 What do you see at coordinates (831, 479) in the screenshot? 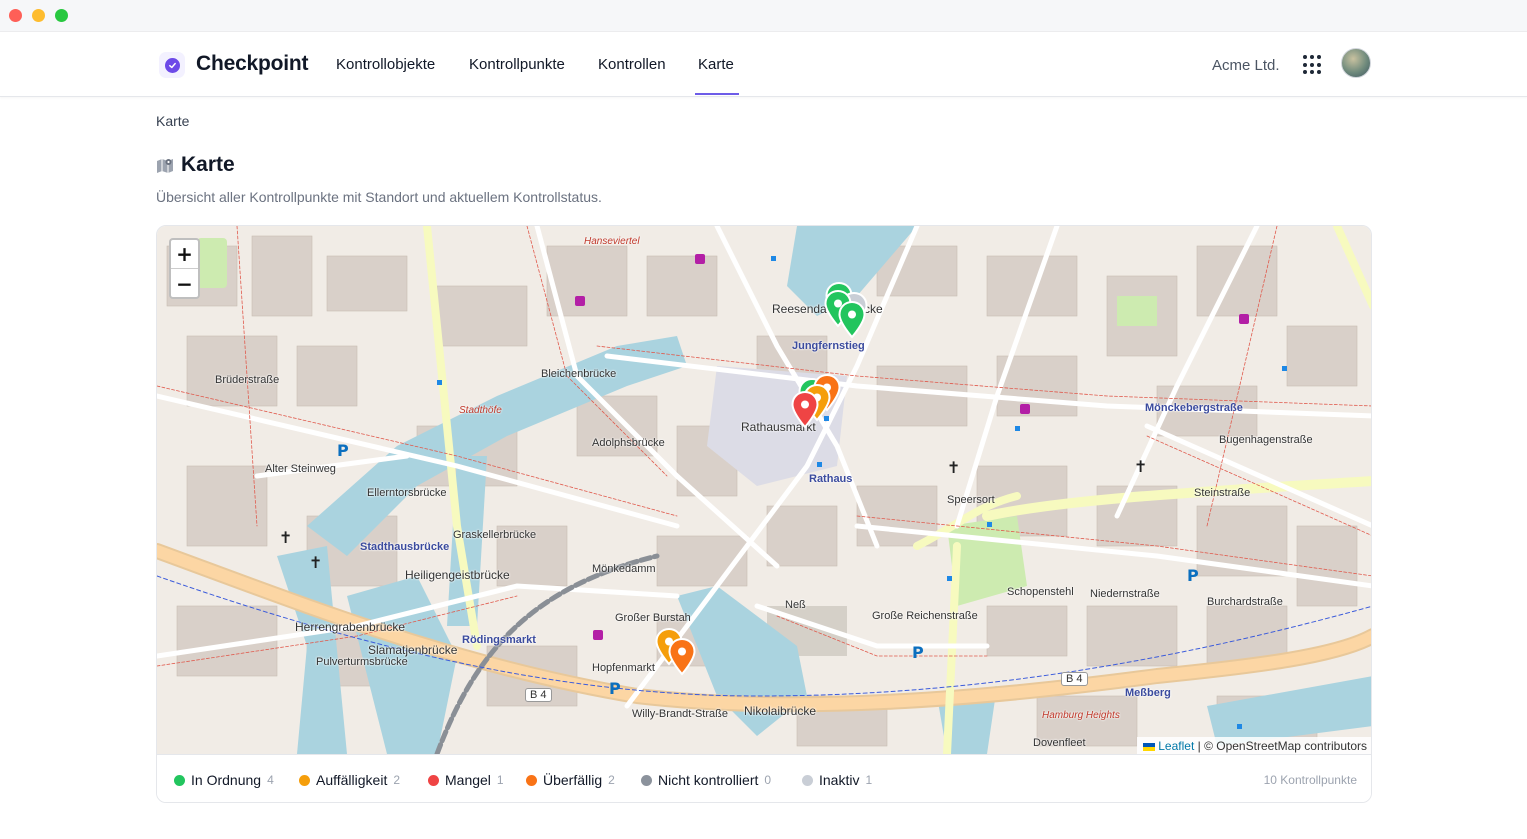
I see `map-label-rathaus: Rathaus` at bounding box center [831, 479].